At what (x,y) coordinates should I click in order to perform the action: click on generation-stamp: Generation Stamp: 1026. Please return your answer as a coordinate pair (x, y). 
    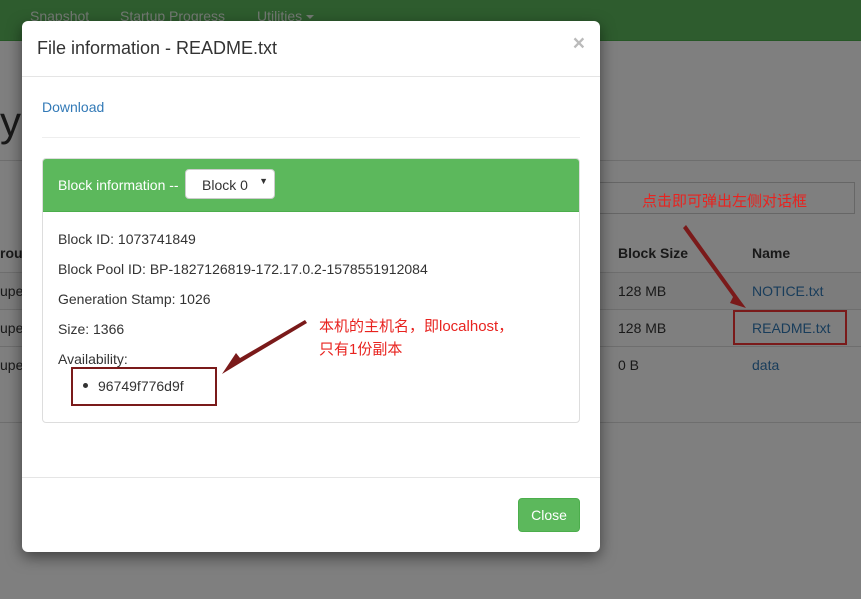
    Looking at the image, I should click on (134, 299).